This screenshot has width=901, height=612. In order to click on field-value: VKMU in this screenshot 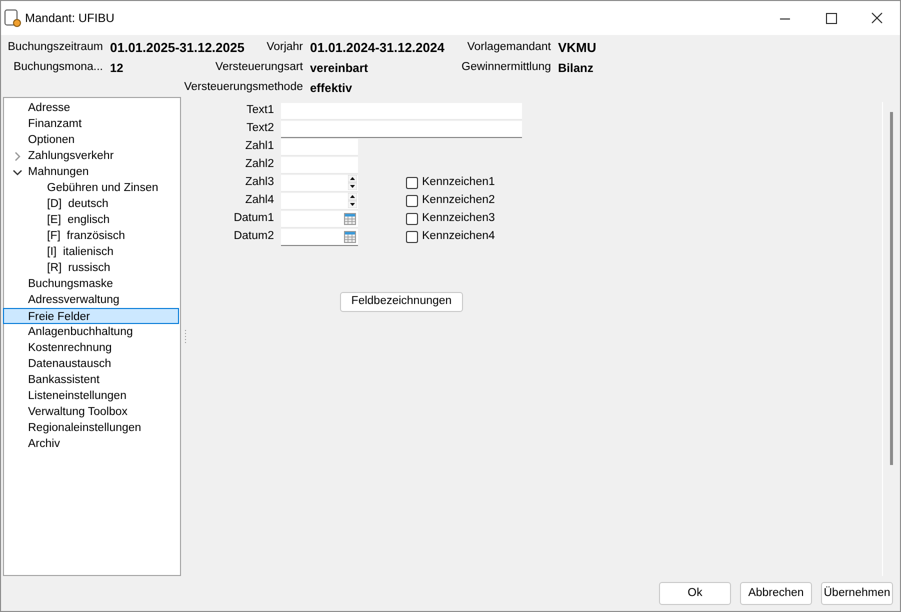, I will do `click(577, 48)`.